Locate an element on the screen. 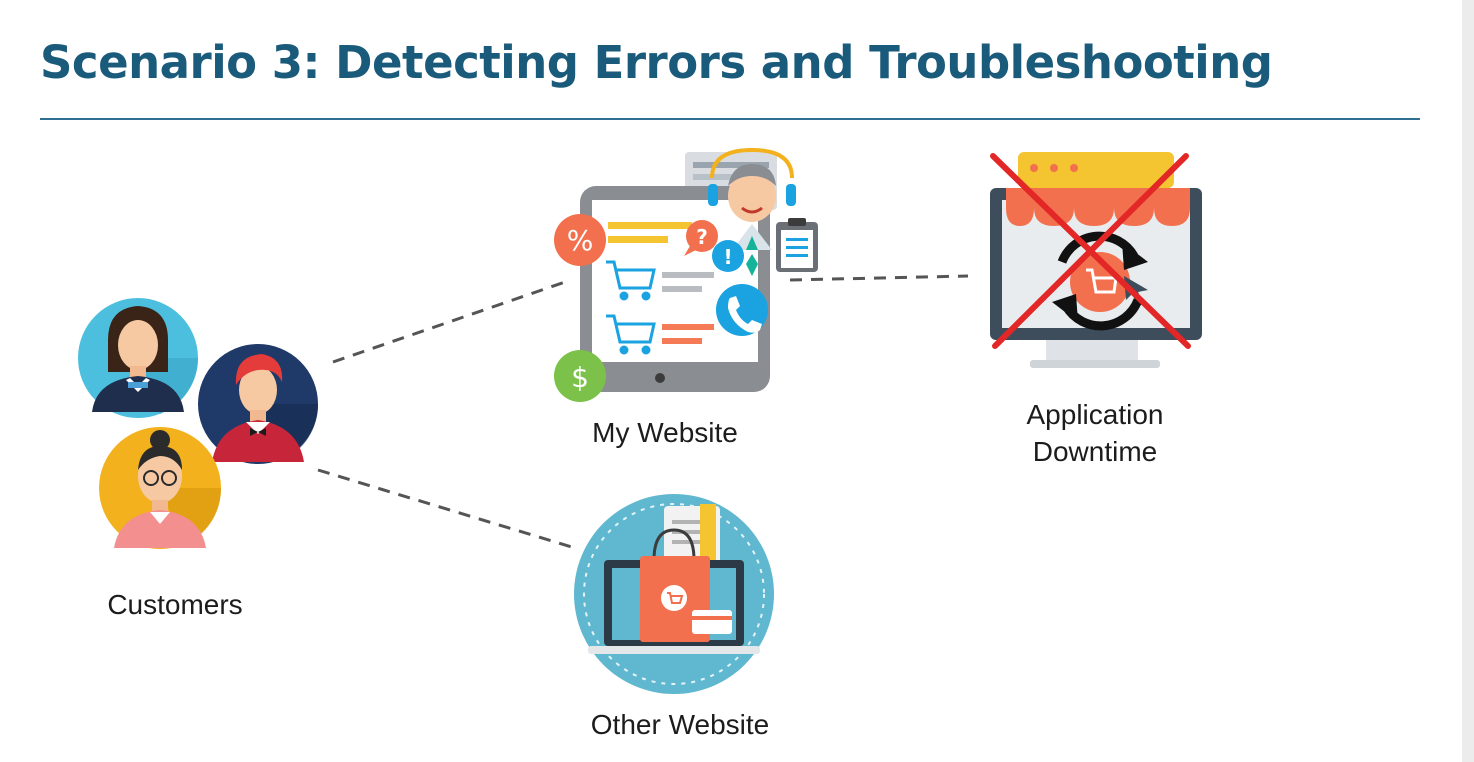 The image size is (1474, 762). phone-badge-icon is located at coordinates (742, 310).